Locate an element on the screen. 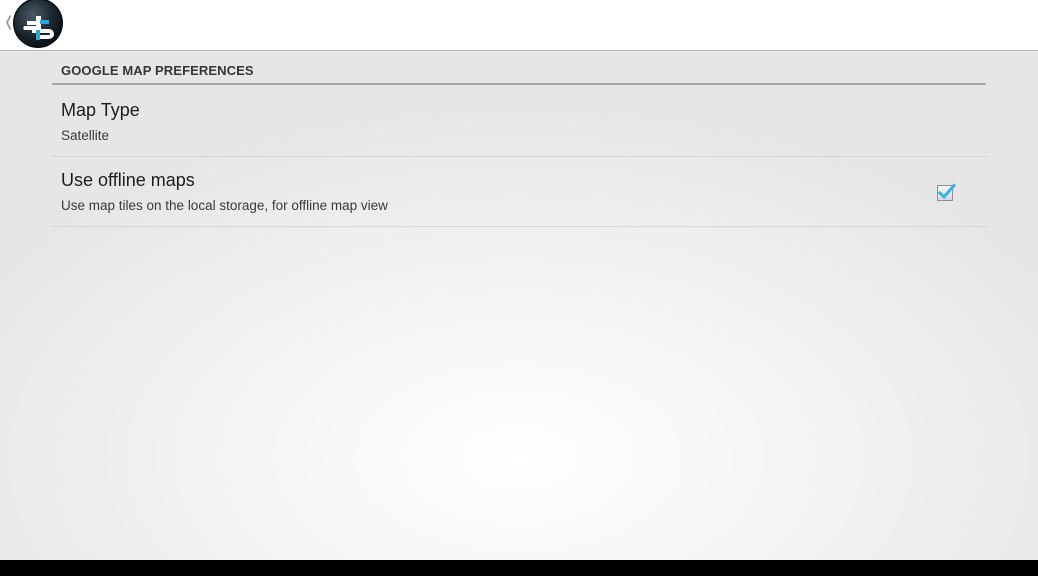  action-bar: ❬ is located at coordinates (519, 25).